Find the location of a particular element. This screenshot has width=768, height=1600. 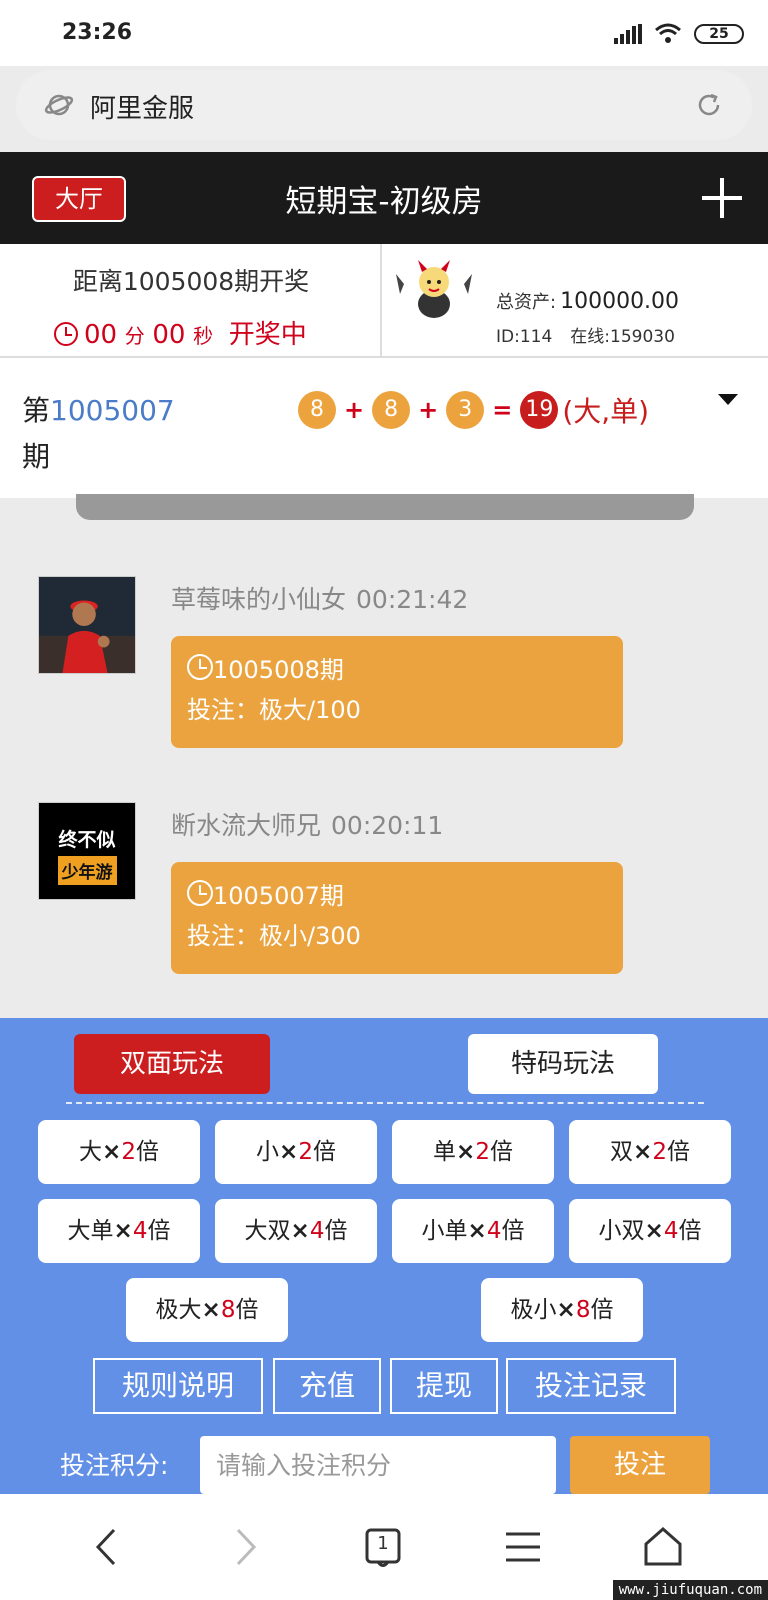

planet-icon is located at coordinates (59, 105).